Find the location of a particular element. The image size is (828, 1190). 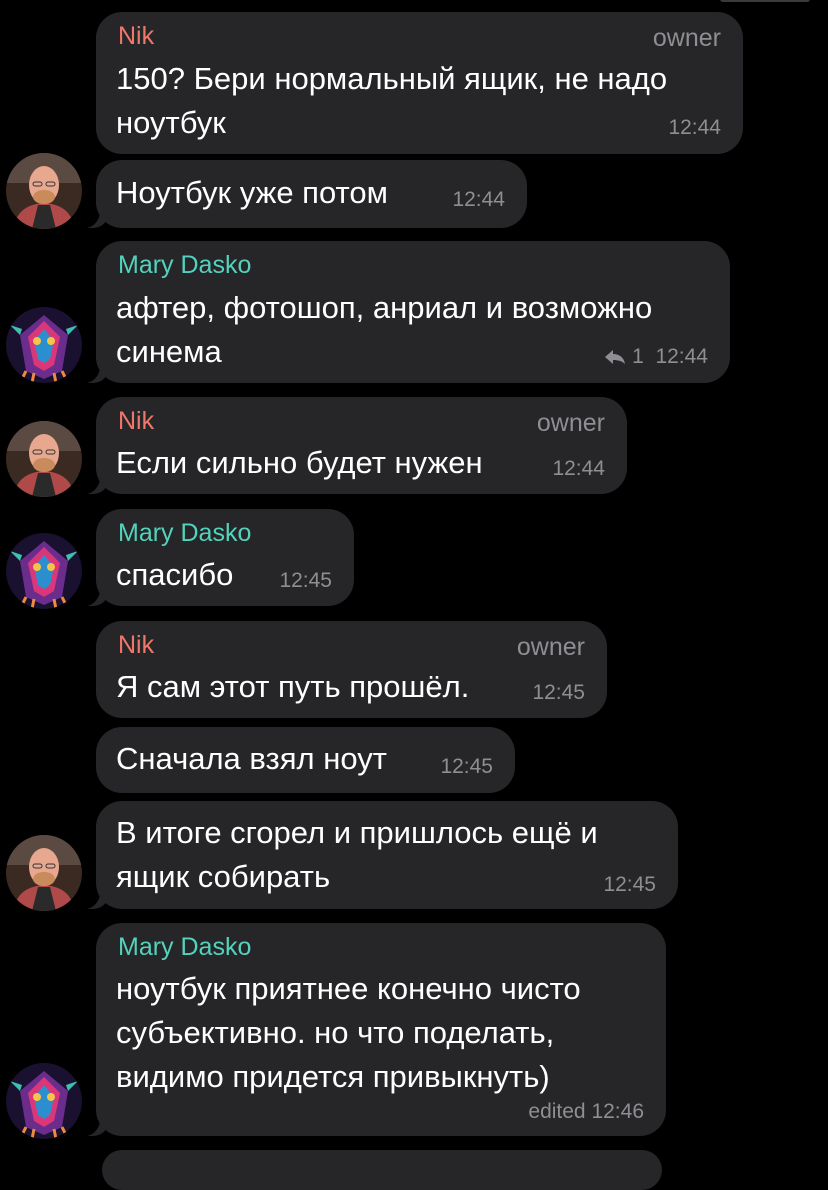

message-bubble: Mary Dasko спасибо 12:45 is located at coordinates (225, 557).